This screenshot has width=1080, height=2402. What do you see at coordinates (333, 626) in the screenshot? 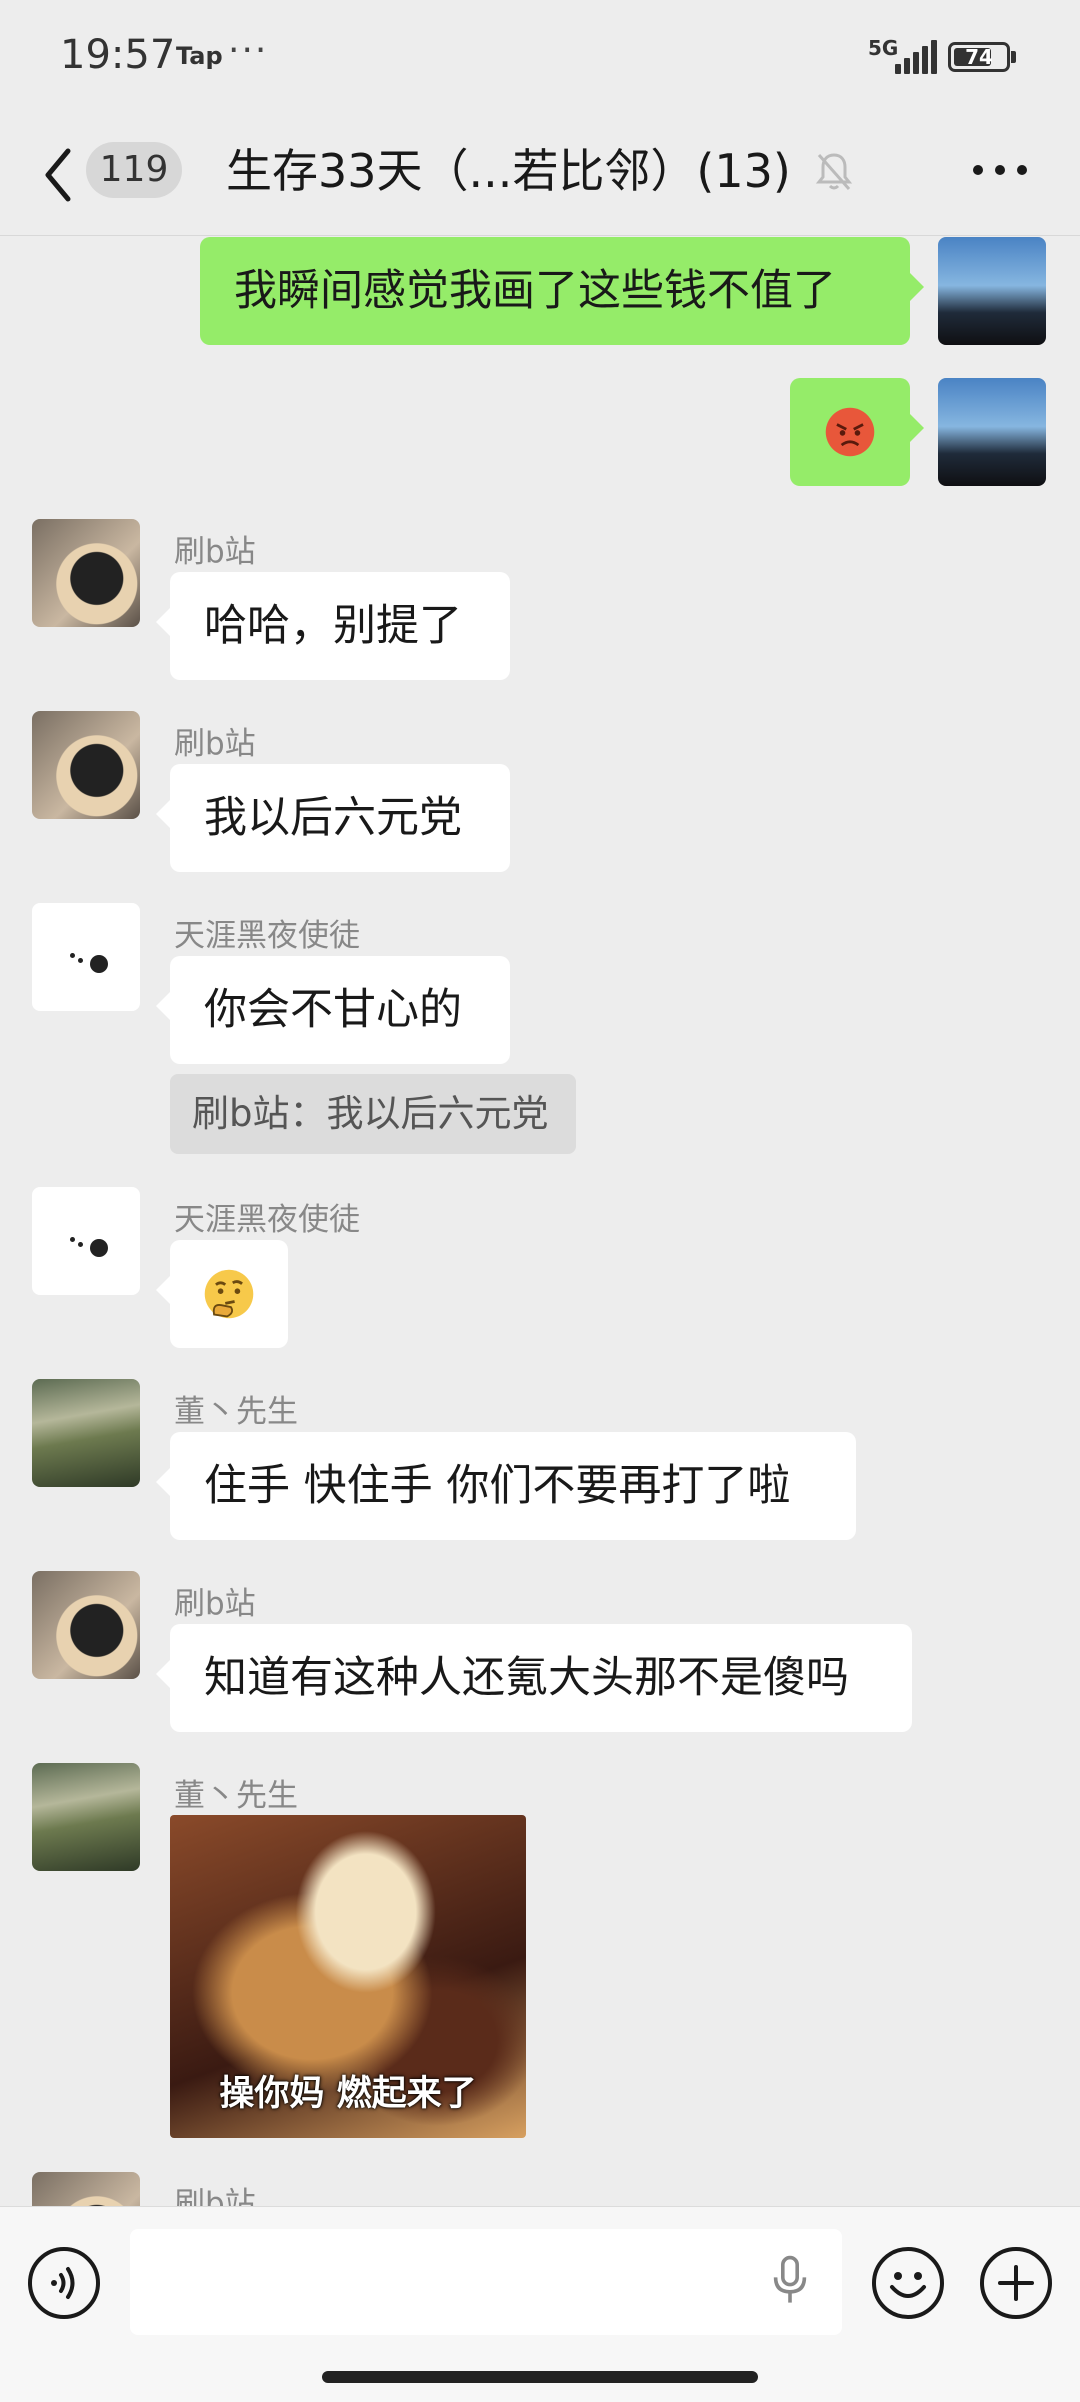
I see `message-bubble-incoming: 哈哈，别提了` at bounding box center [333, 626].